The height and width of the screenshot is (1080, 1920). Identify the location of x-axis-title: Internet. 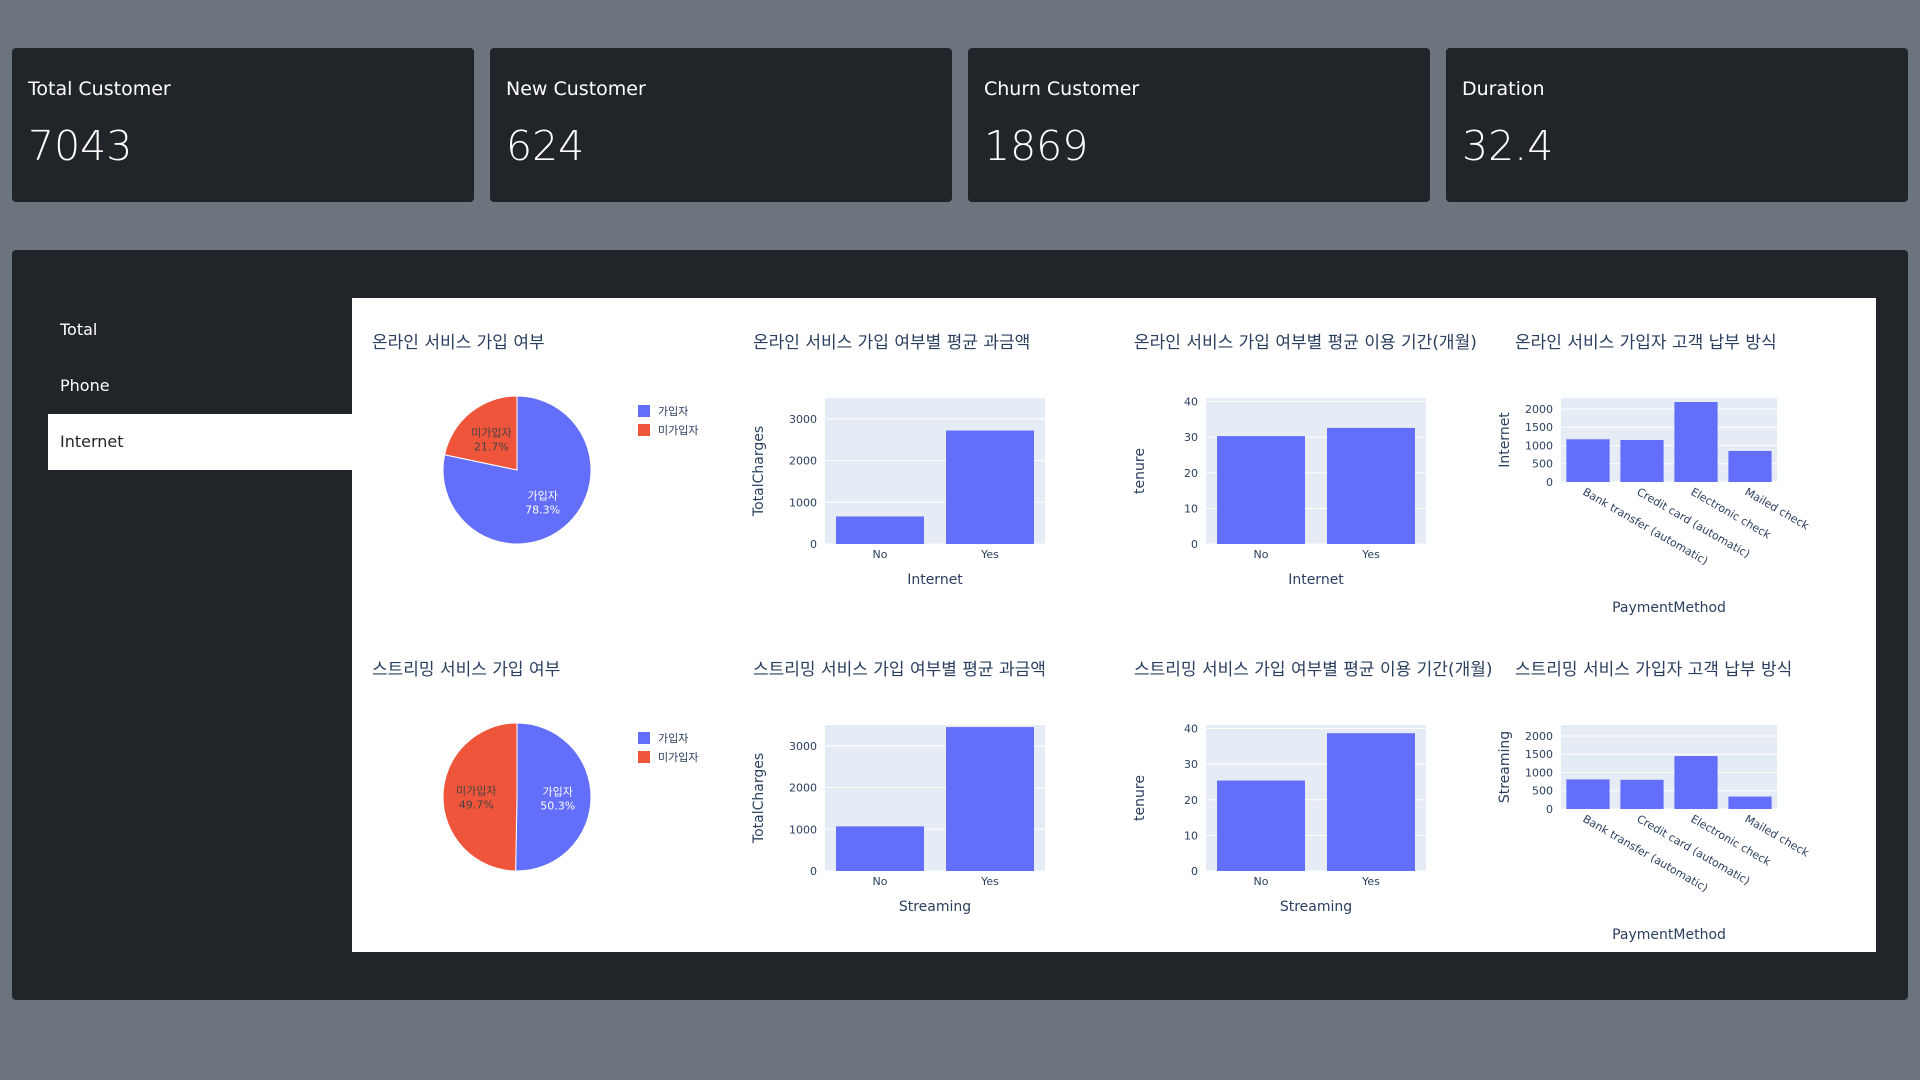
(1316, 580).